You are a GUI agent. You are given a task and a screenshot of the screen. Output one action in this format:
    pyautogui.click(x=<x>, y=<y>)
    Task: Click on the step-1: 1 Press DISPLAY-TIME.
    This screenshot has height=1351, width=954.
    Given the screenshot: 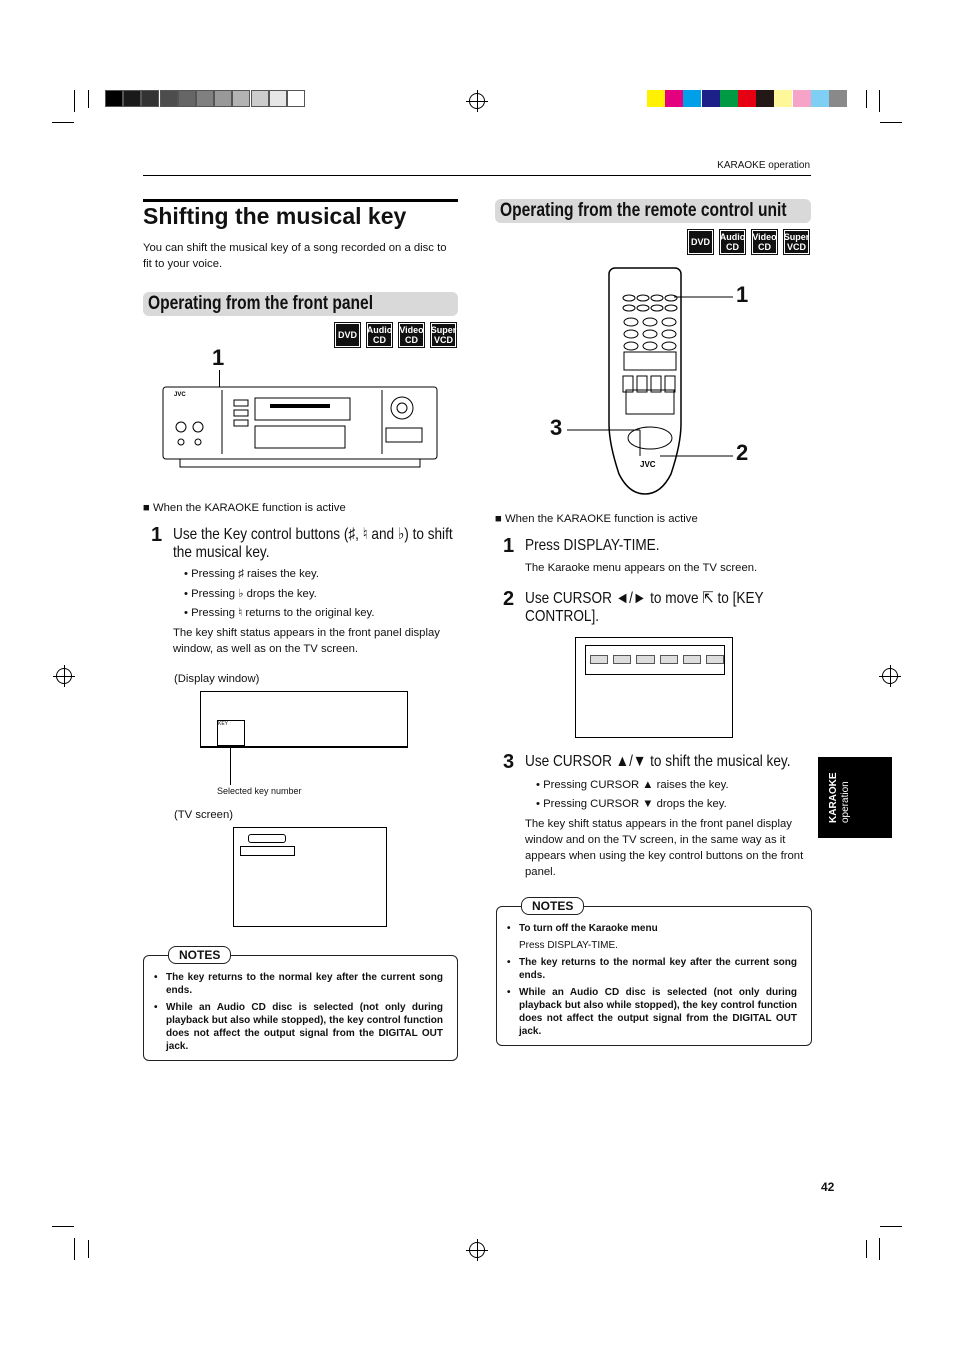 What is the action you would take?
    pyautogui.click(x=684, y=546)
    